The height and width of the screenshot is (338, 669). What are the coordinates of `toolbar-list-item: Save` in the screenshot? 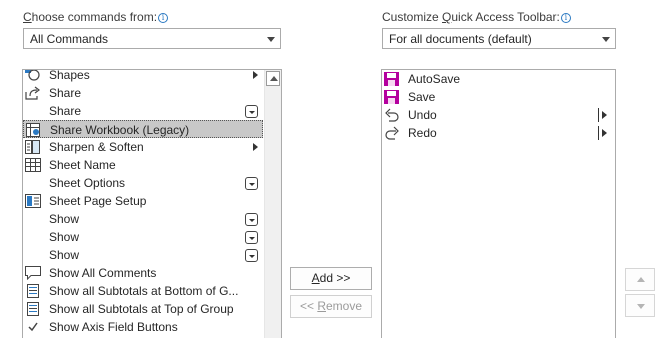 It's located at (497, 97).